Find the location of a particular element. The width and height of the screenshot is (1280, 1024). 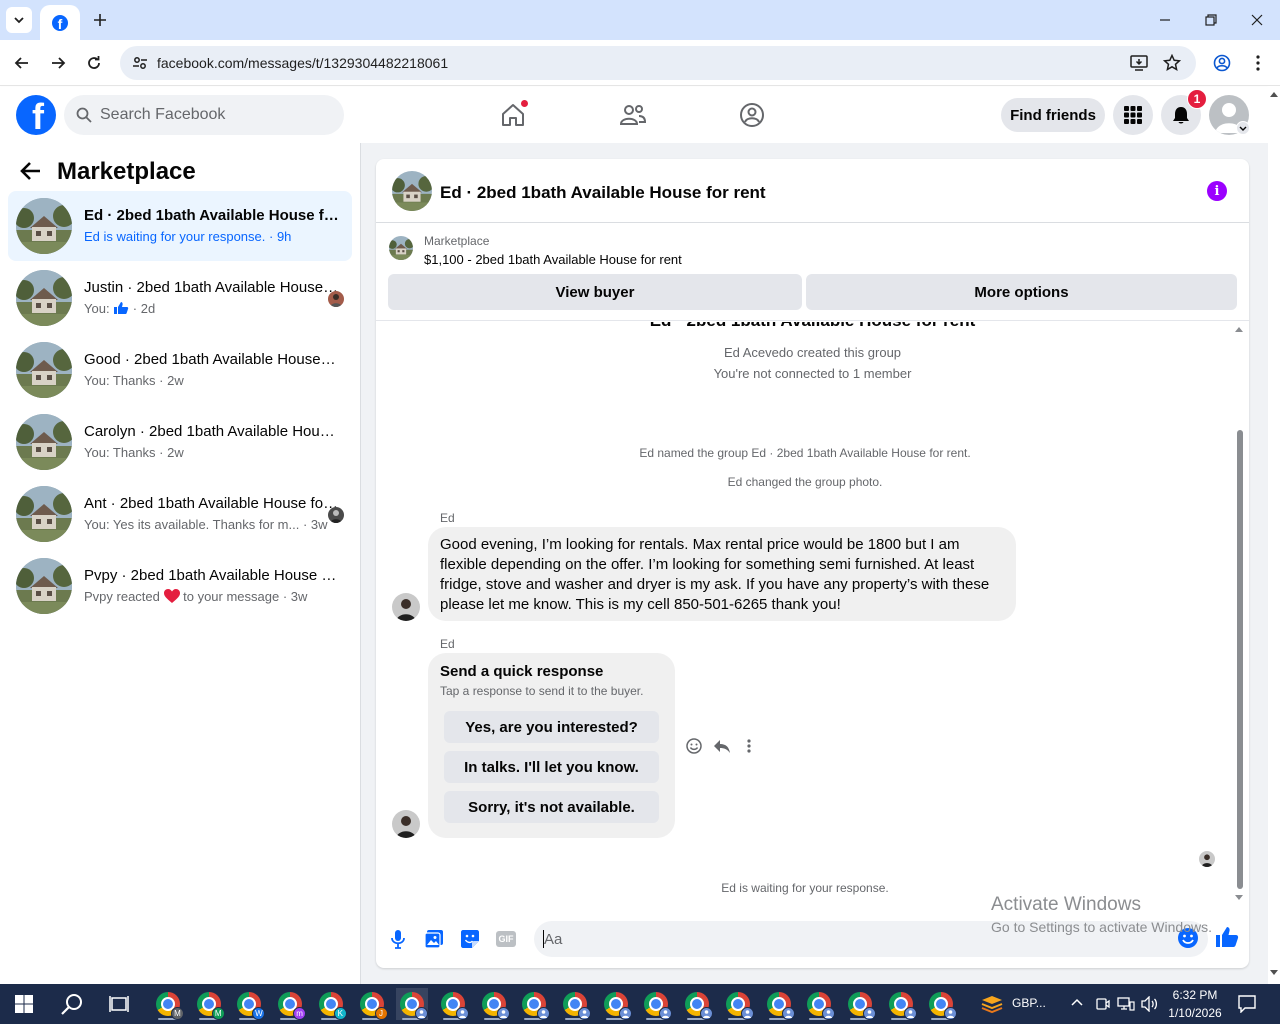

clock-date: 1/10/2026 is located at coordinates (1195, 1013).